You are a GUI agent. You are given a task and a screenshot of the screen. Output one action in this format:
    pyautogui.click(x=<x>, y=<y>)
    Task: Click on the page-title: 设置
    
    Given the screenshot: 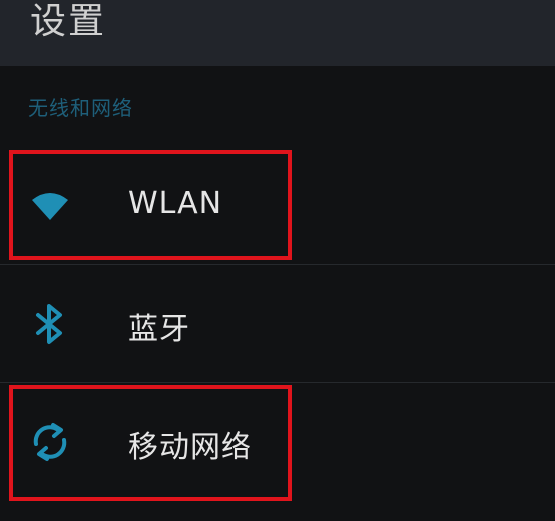 What is the action you would take?
    pyautogui.click(x=68, y=21)
    